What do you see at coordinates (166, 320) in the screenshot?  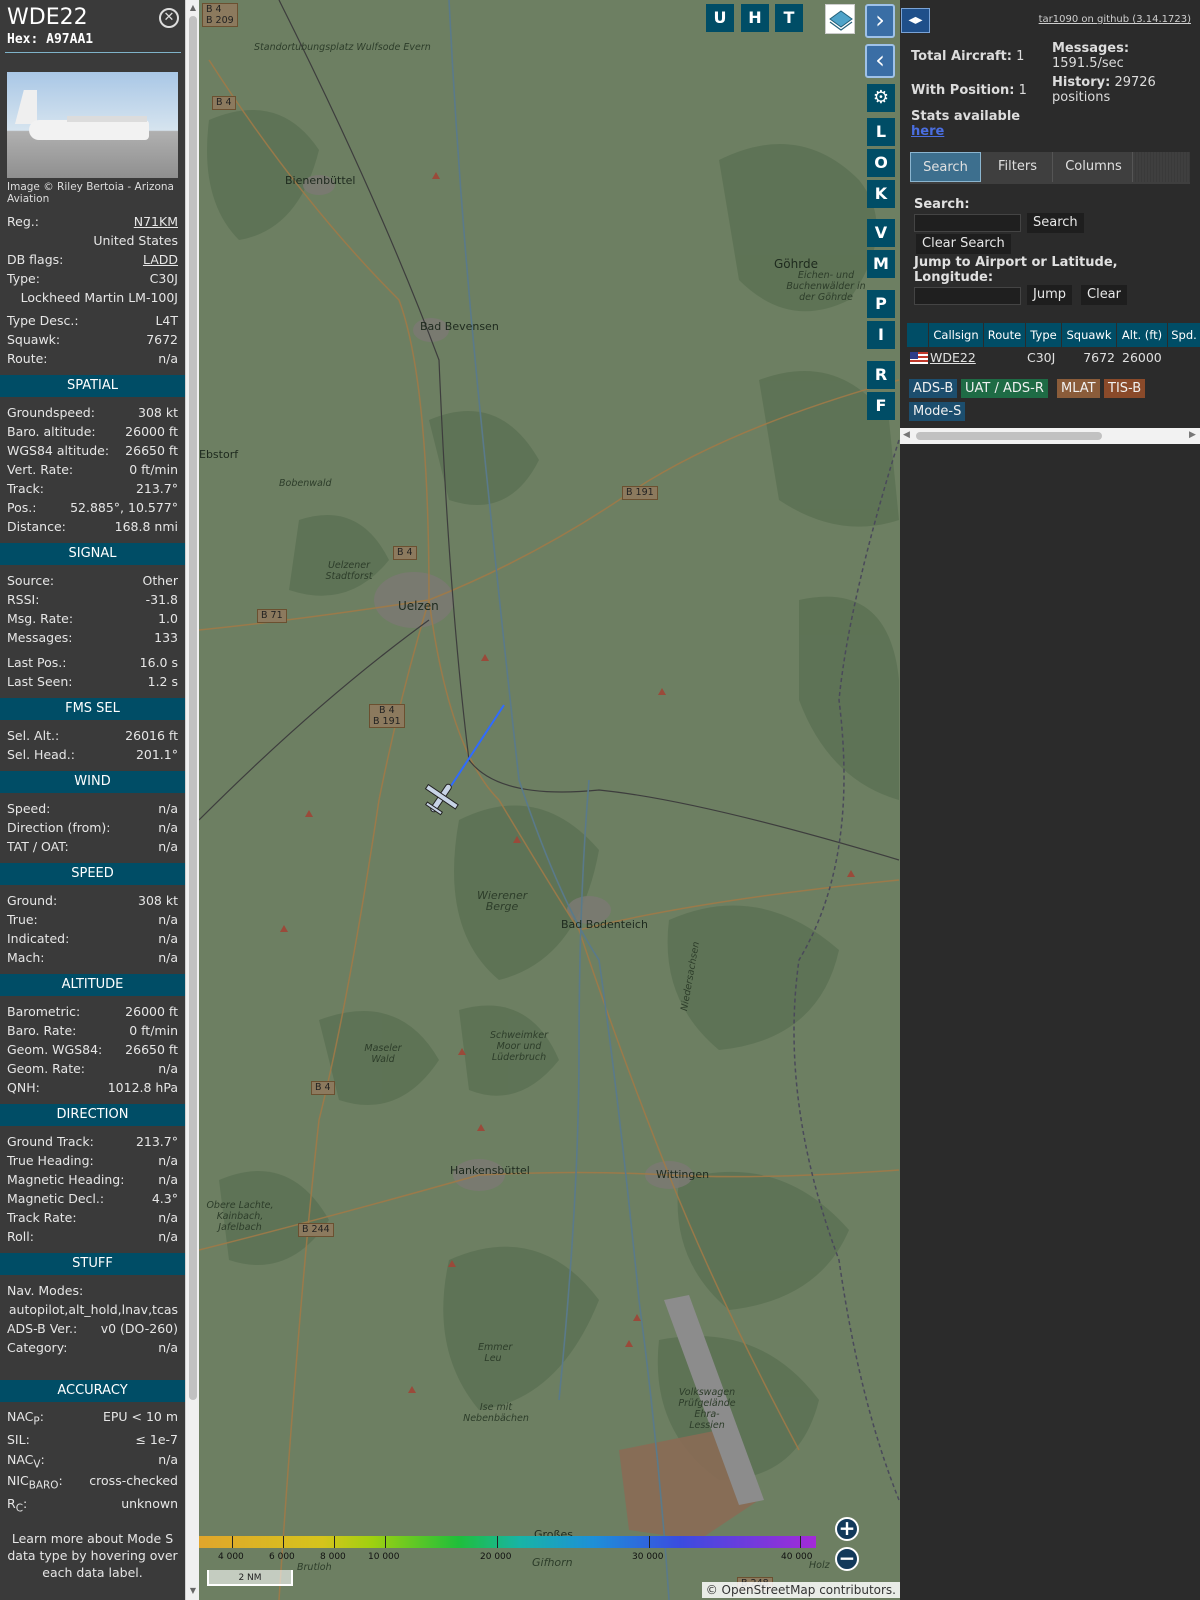 I see `typedesc-value: L4T` at bounding box center [166, 320].